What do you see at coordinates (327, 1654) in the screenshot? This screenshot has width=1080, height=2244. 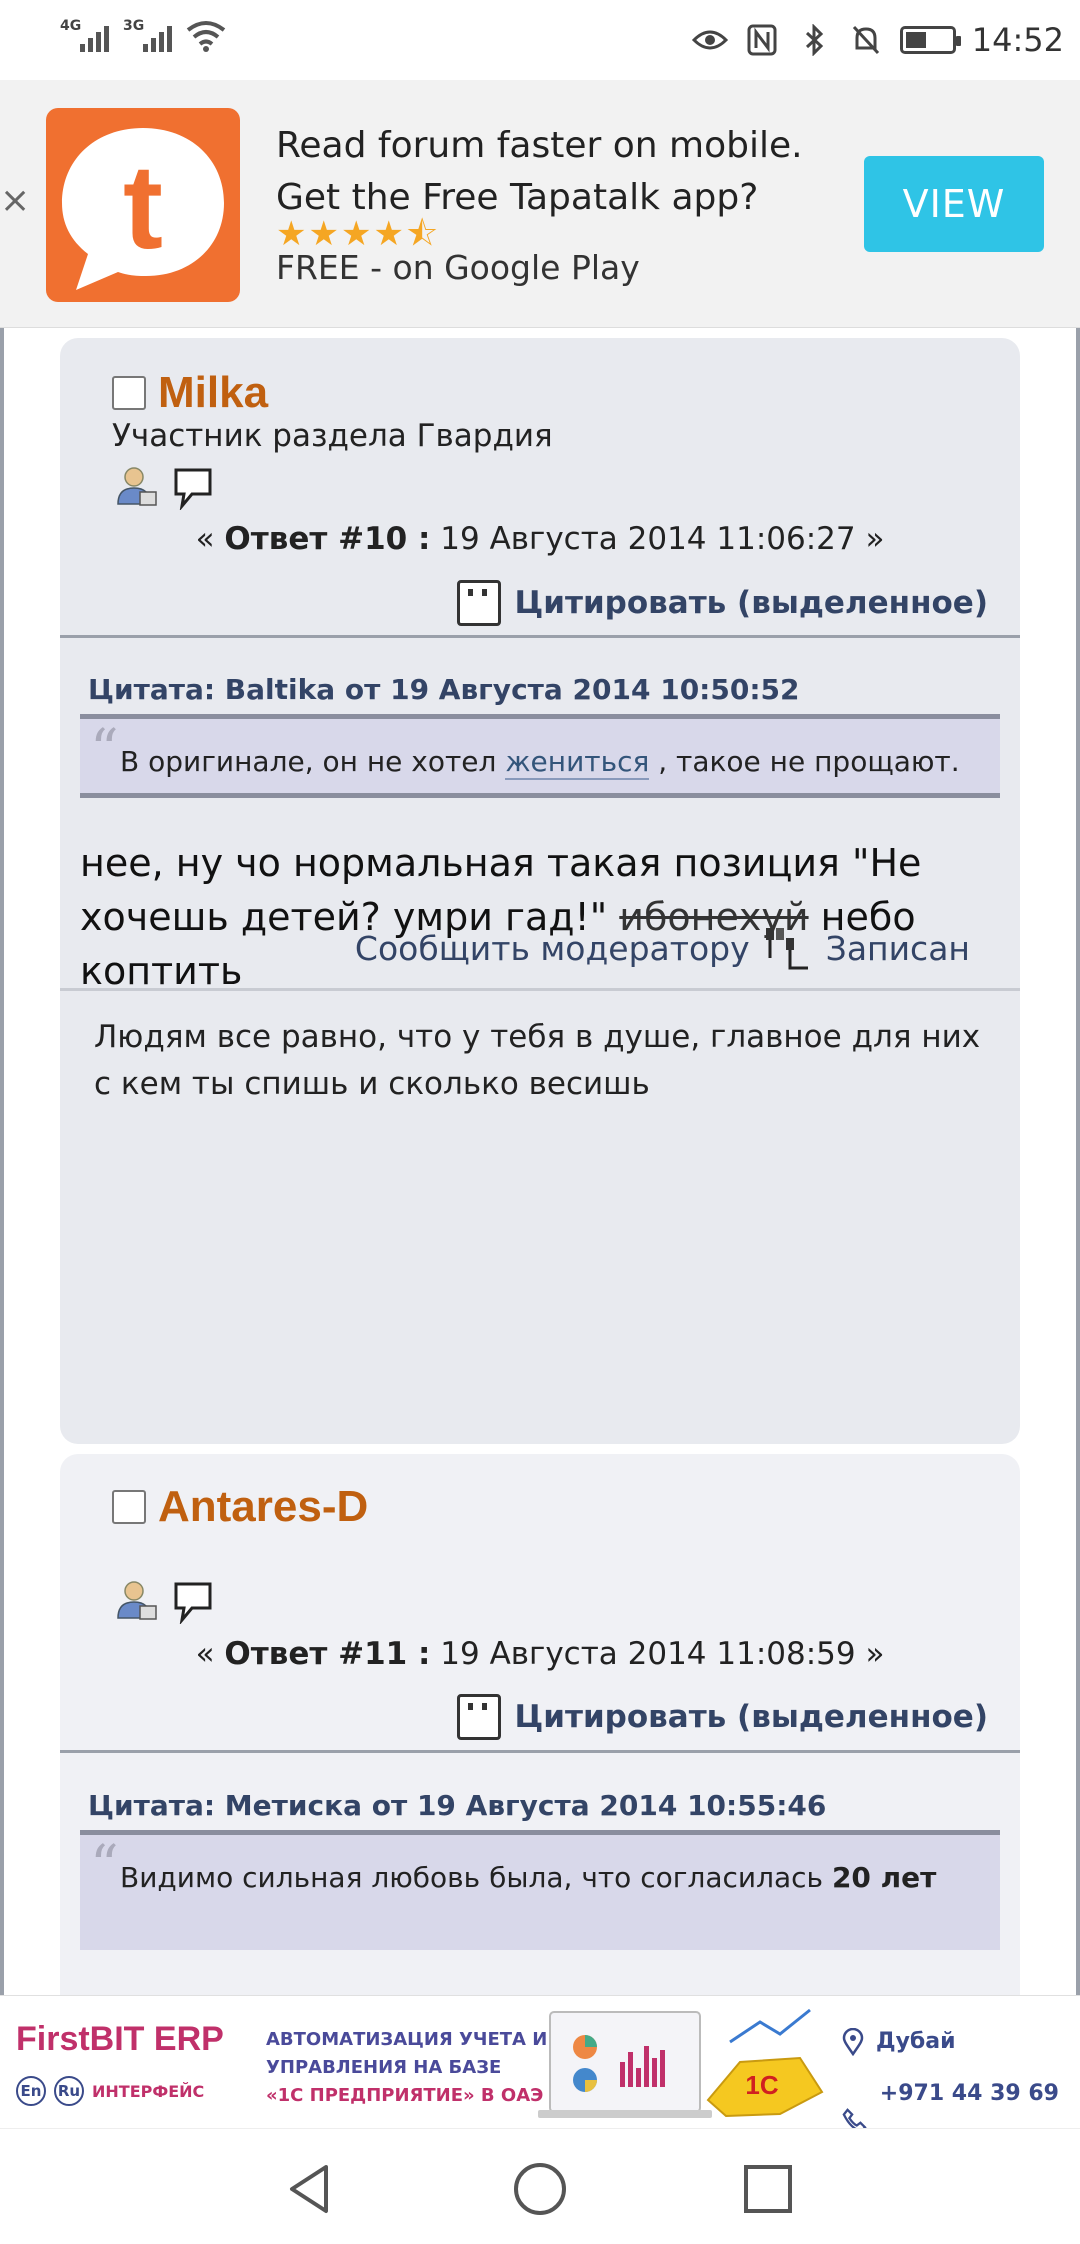 I see `reply-number: Ответ #11 :` at bounding box center [327, 1654].